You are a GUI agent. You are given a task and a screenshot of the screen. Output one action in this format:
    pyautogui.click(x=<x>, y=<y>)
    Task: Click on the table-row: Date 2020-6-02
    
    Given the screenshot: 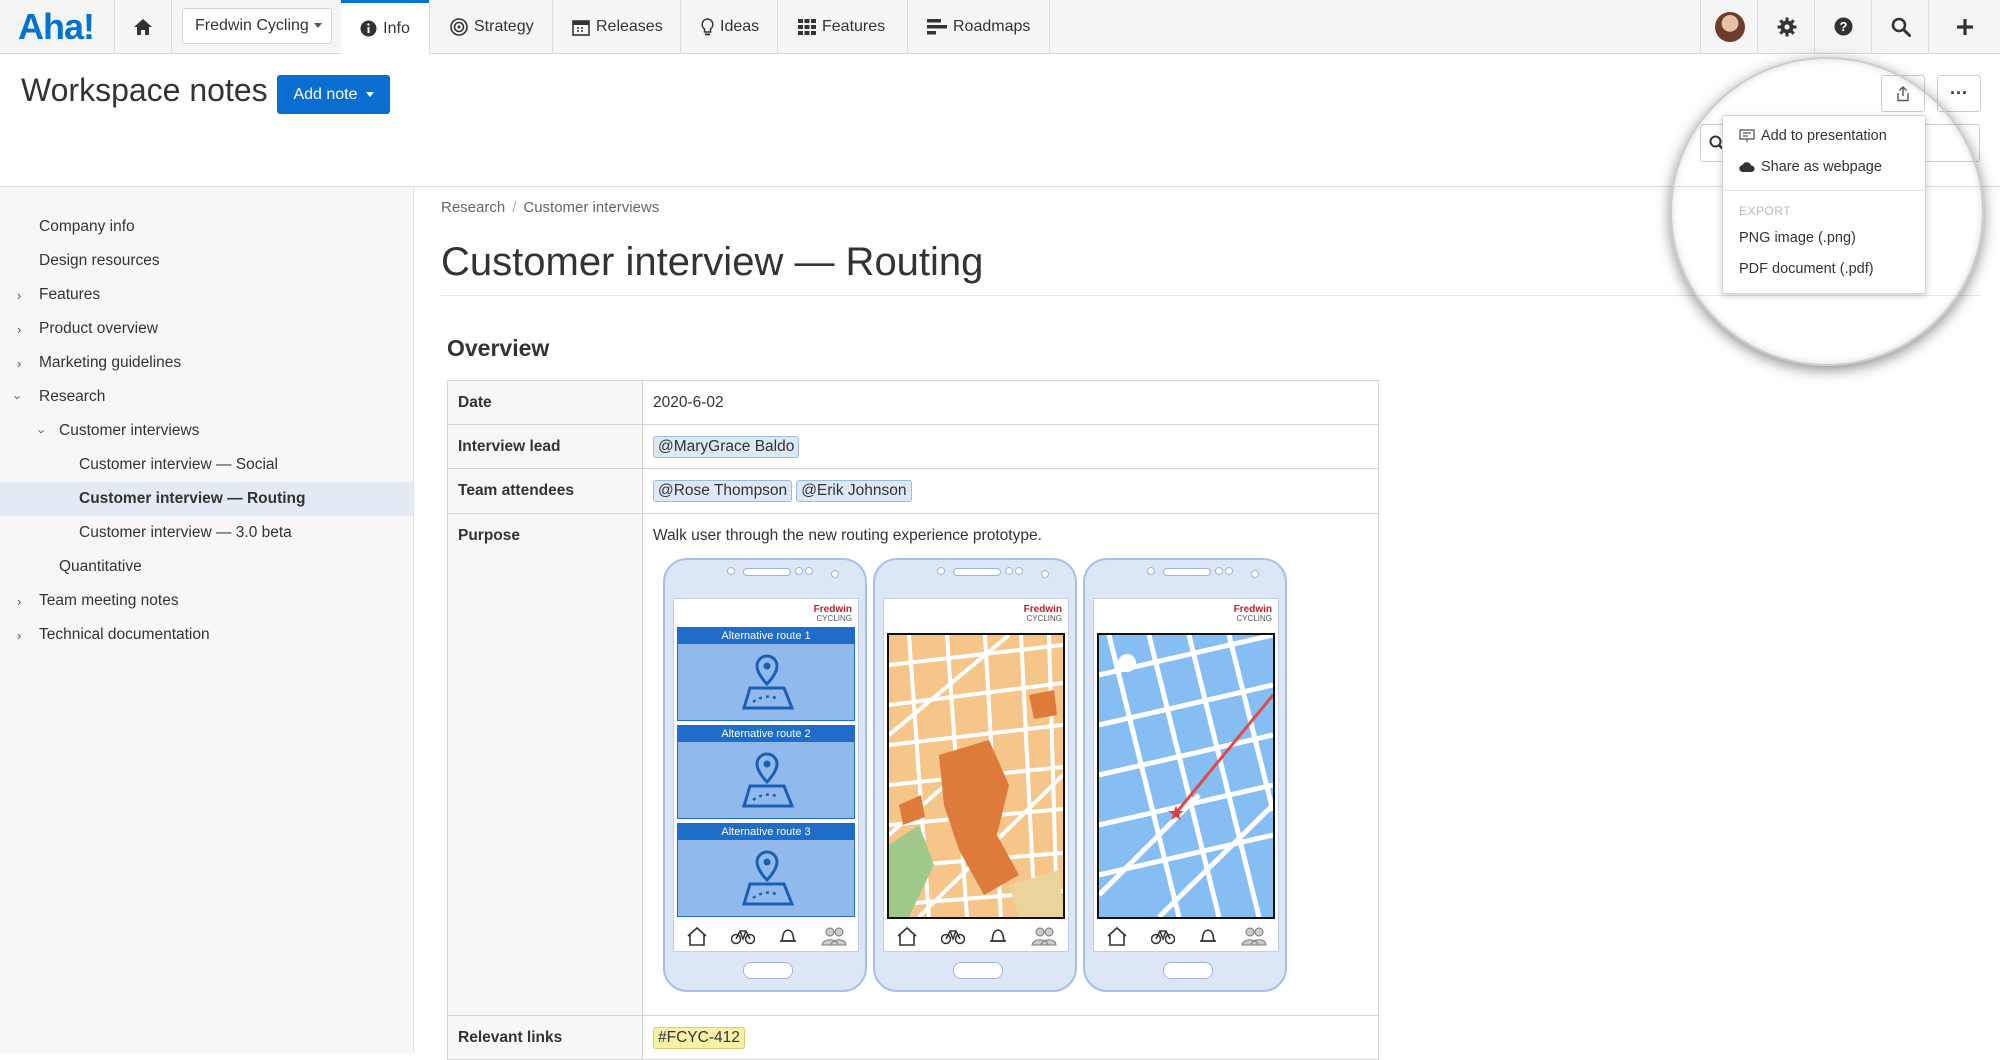 What is the action you would take?
    pyautogui.click(x=913, y=402)
    